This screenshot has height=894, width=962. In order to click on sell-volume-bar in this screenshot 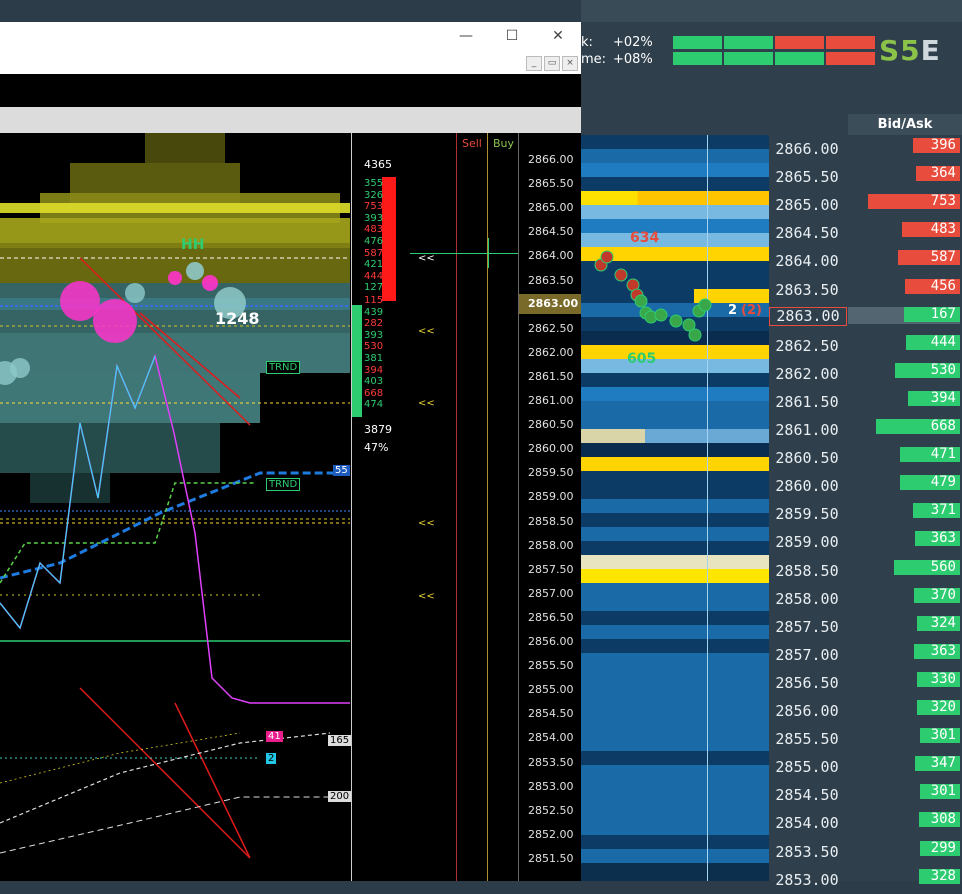, I will do `click(389, 239)`.